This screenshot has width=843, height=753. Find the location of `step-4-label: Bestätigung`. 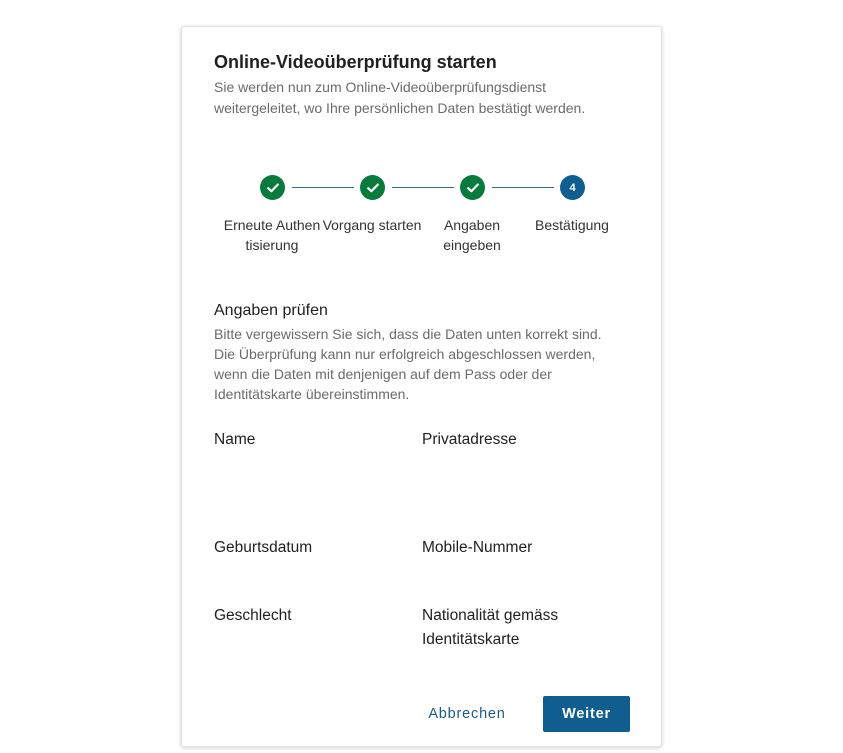

step-4-label: Bestätigung is located at coordinates (572, 225).